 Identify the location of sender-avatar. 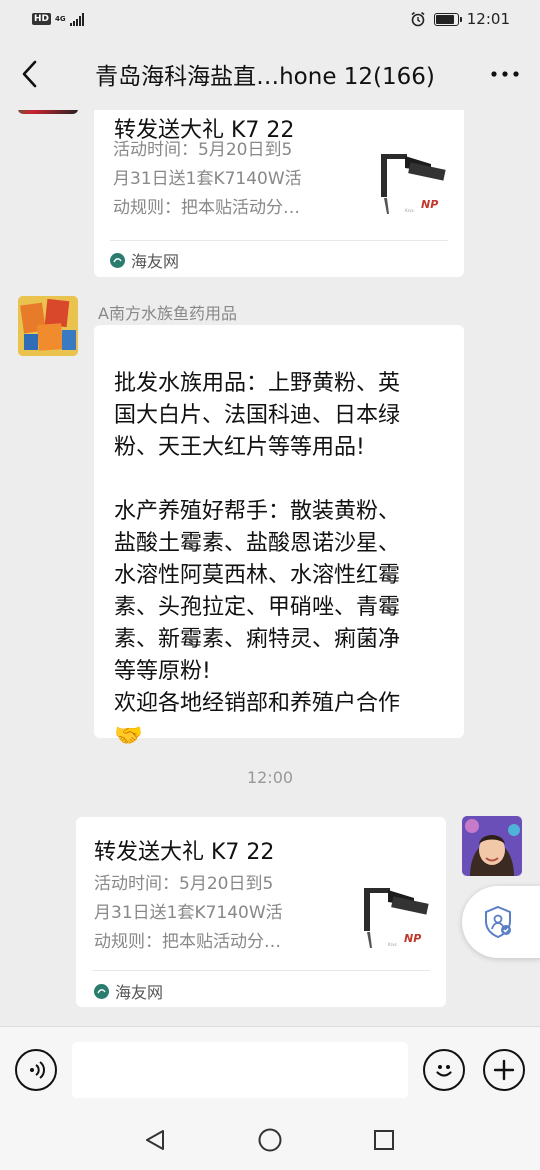
(48, 326).